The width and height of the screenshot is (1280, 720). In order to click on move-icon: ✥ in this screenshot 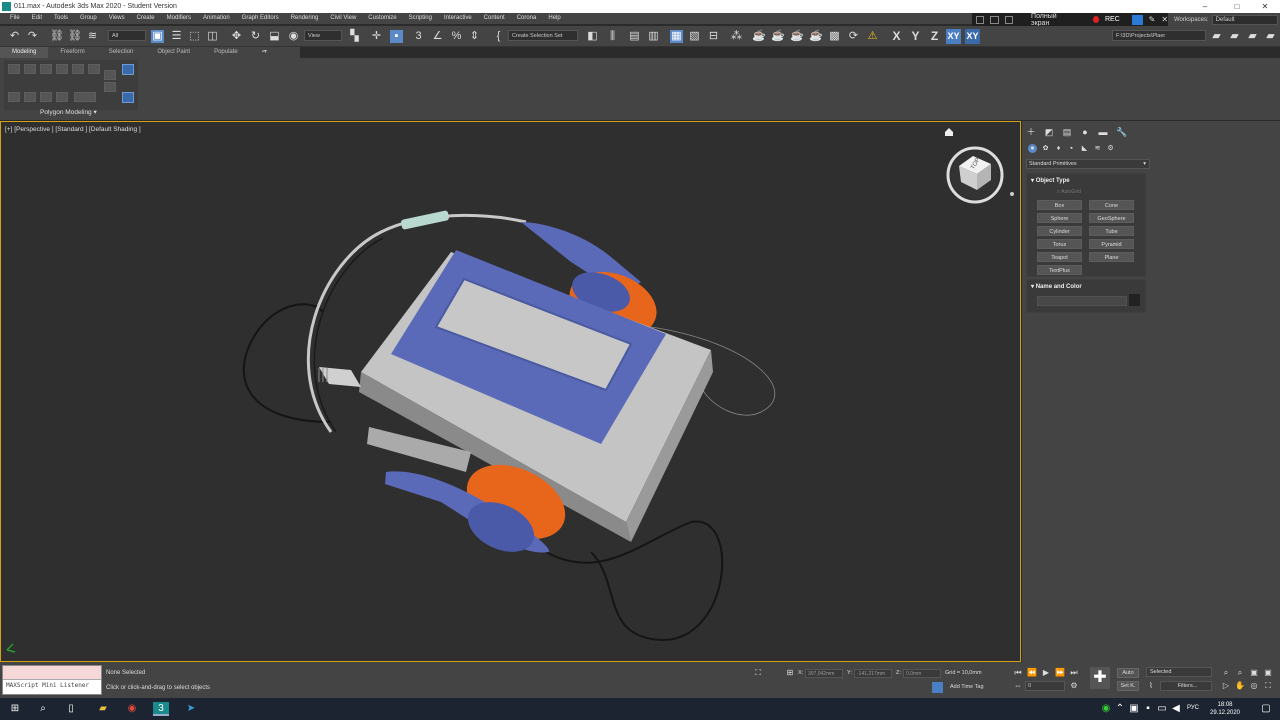, I will do `click(236, 36)`.